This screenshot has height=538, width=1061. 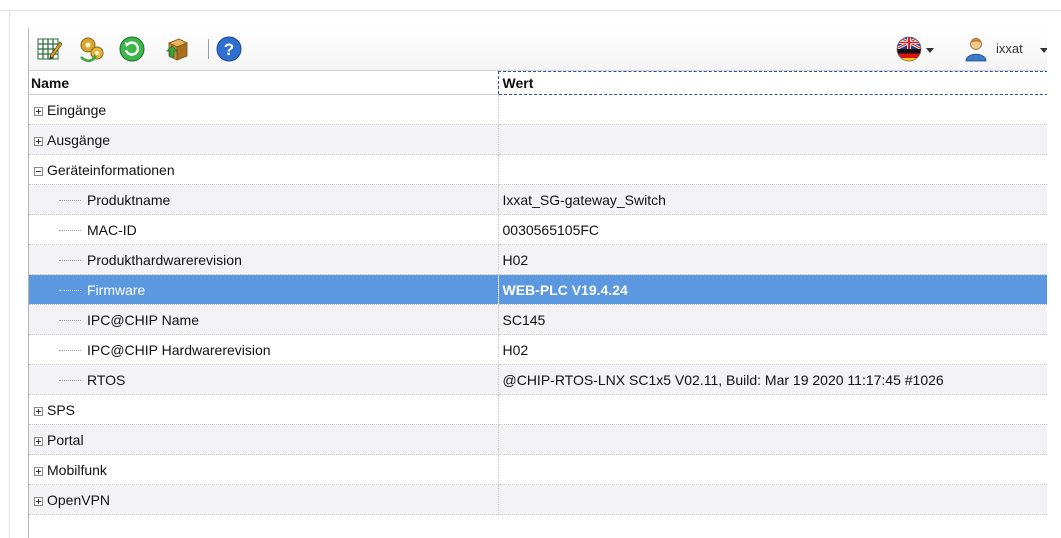 I want to click on property-row: Produkthardwarerevision H02, so click(x=538, y=259).